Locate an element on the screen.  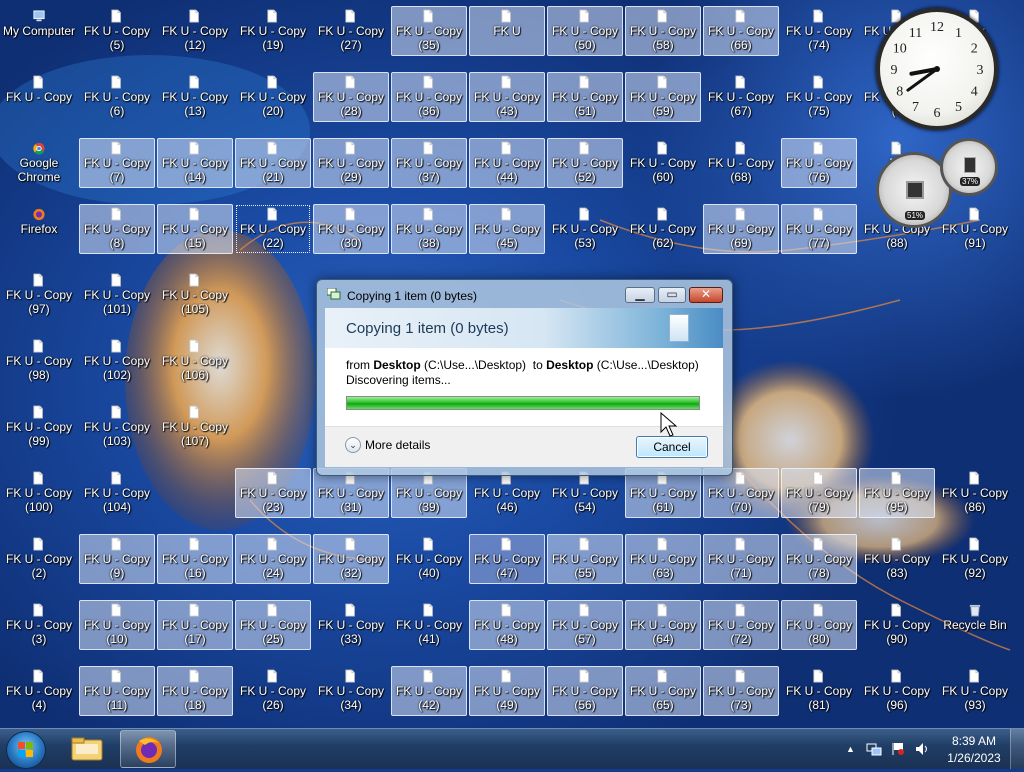
more-details-toggle: ⌄ More details is located at coordinates (387, 445).